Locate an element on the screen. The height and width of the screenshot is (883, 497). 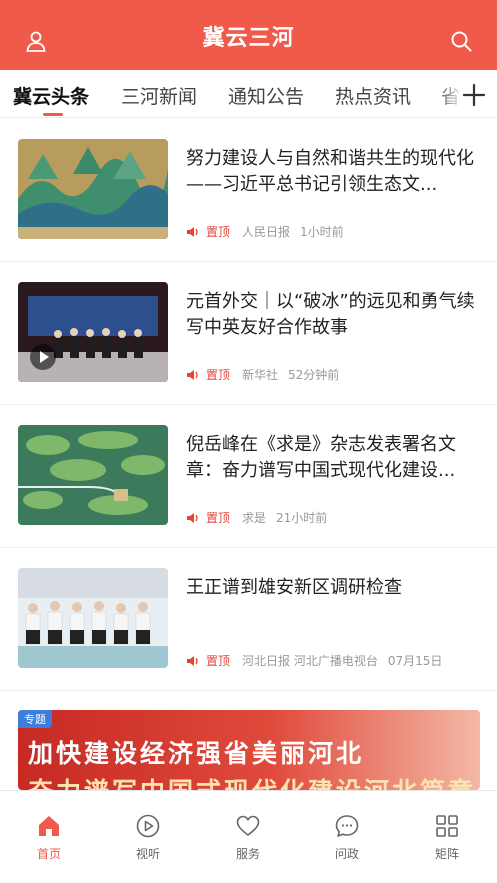
active-tab-indicator is located at coordinates (53, 114).